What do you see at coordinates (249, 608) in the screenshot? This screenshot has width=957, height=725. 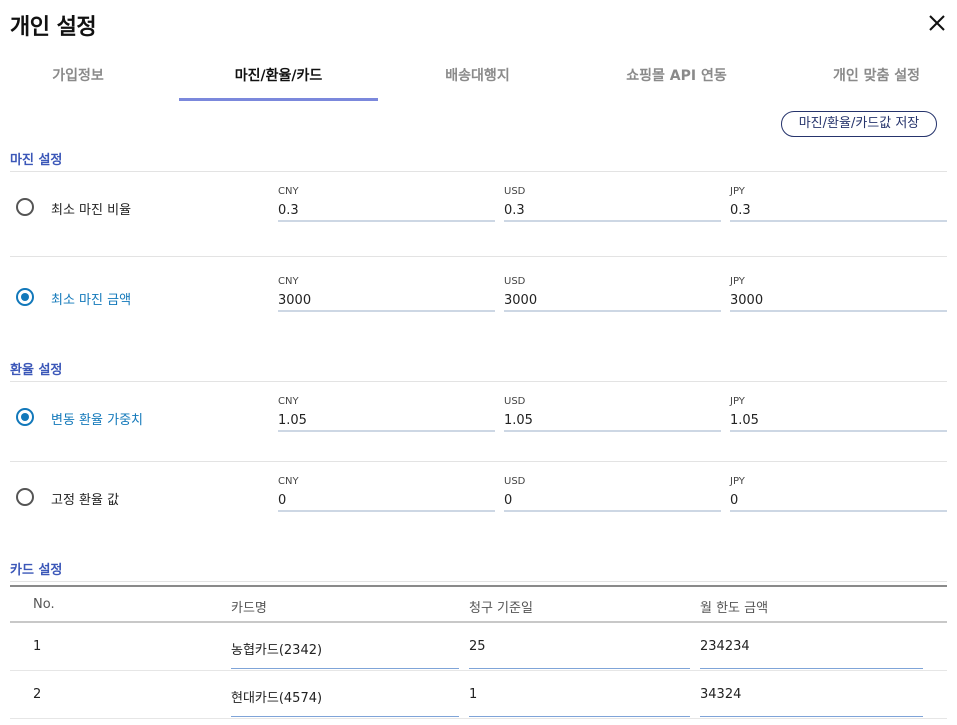 I see `column-header-card-name: 카드명` at bounding box center [249, 608].